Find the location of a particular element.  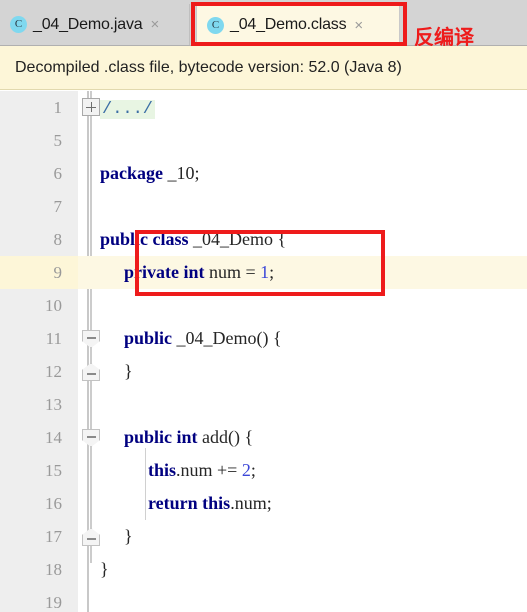

code-line-12: 12} is located at coordinates (263, 371).